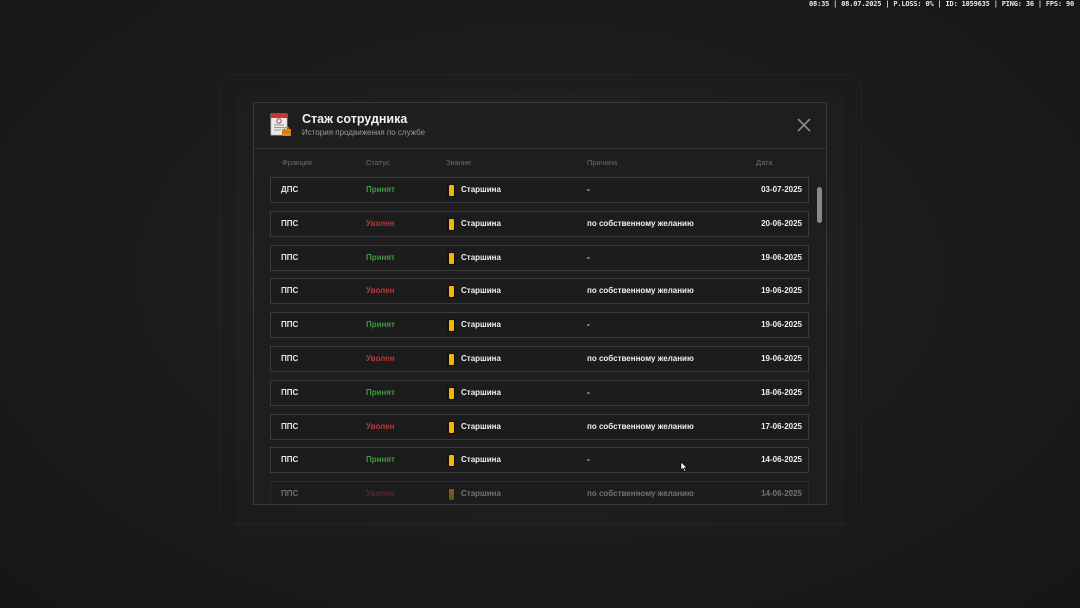 This screenshot has height=608, width=1080. Describe the element at coordinates (540, 164) in the screenshot. I see `table-header: Фракция Статус Звание Причина Дата` at that location.